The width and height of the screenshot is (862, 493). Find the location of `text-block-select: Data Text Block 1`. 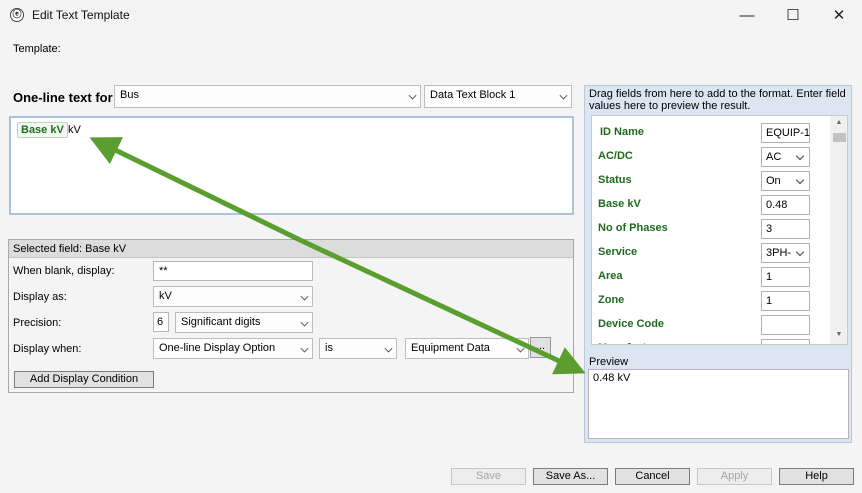

text-block-select: Data Text Block 1 is located at coordinates (498, 96).